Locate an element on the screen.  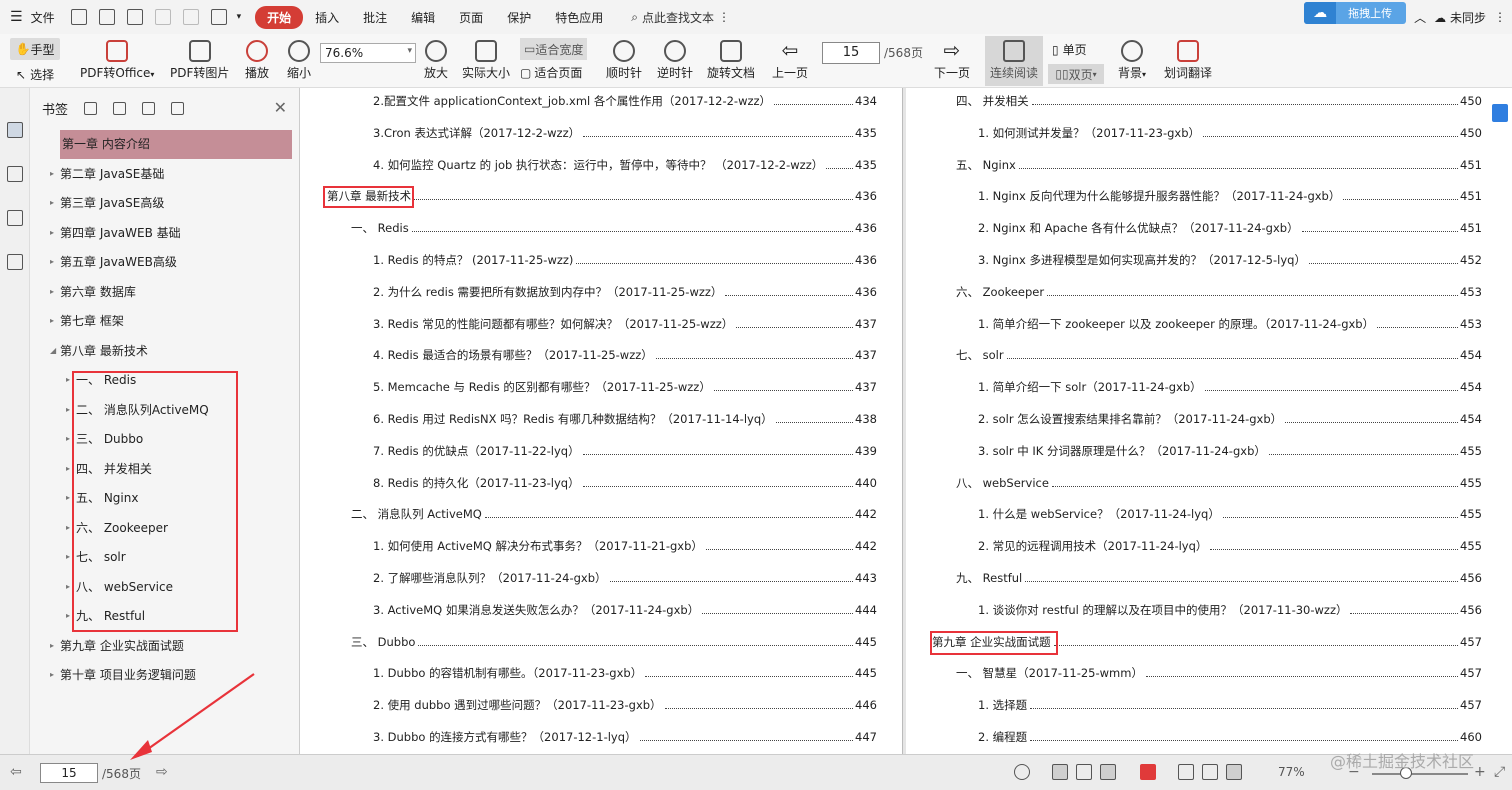
print-icon is located at coordinates (134, 17).